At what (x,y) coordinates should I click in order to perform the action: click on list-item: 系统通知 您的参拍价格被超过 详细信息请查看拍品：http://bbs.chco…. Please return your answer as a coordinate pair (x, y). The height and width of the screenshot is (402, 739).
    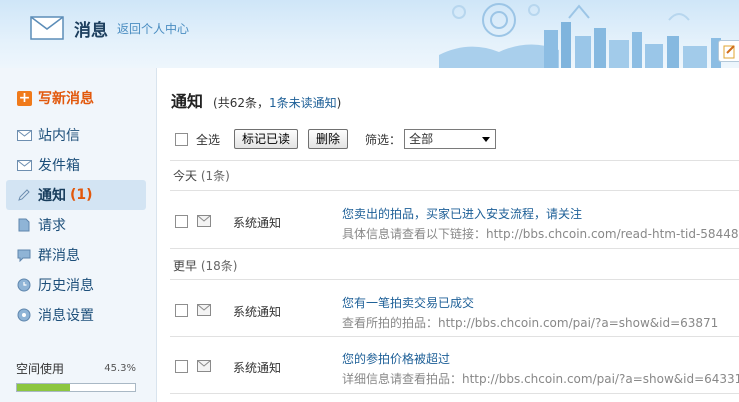
    Looking at the image, I should click on (454, 364).